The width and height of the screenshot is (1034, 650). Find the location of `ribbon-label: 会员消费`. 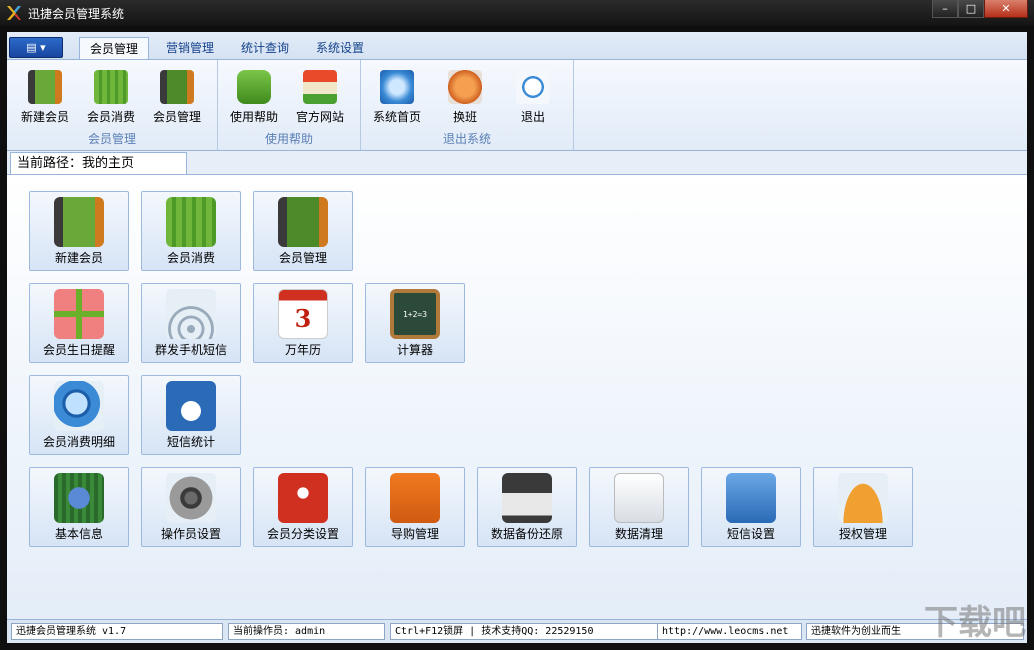

ribbon-label: 会员消费 is located at coordinates (110, 117).